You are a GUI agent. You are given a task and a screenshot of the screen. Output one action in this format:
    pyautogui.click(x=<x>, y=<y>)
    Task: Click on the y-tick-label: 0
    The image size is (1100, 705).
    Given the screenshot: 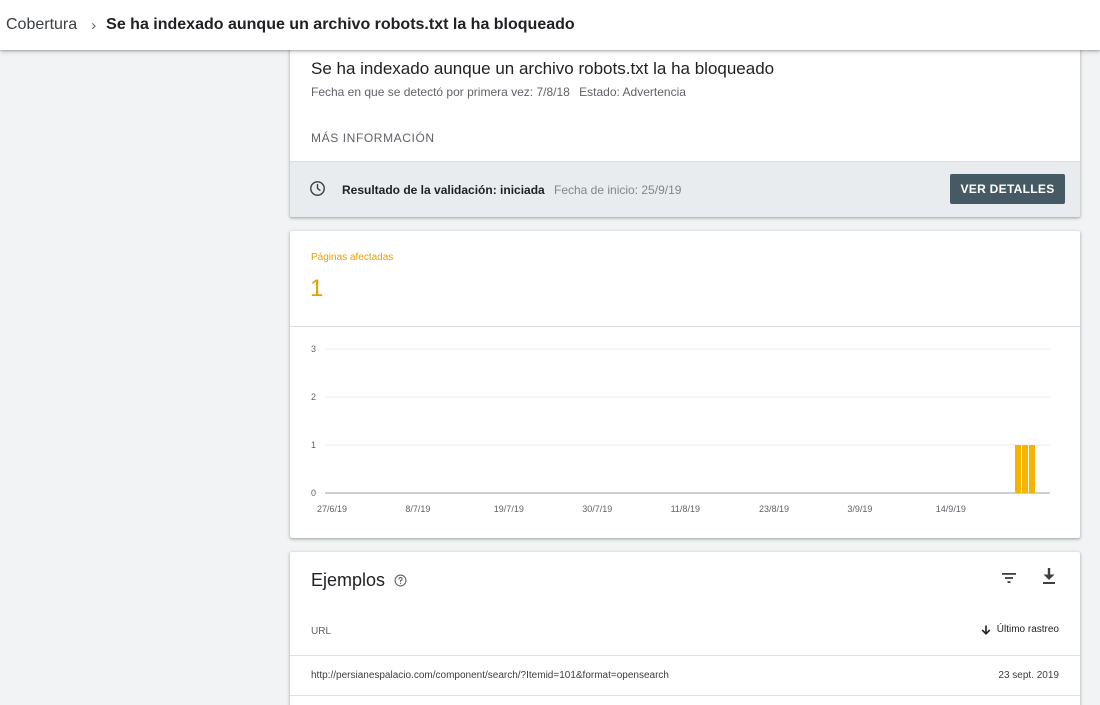 What is the action you would take?
    pyautogui.click(x=313, y=493)
    